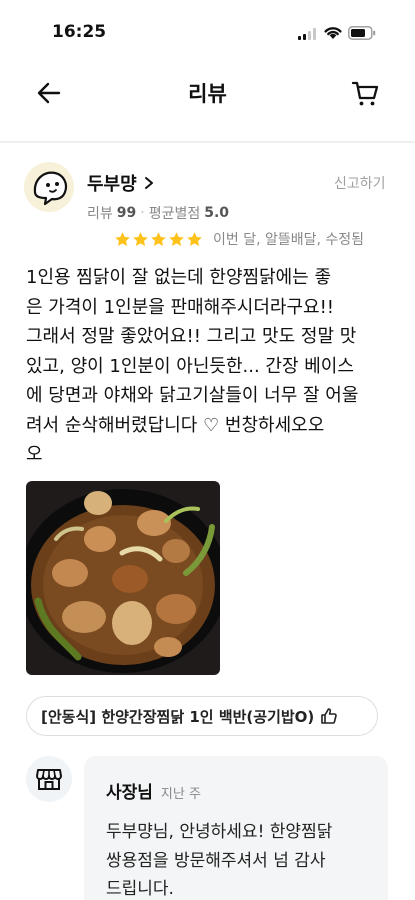 The image size is (415, 900). I want to click on user-avatar, so click(49, 187).